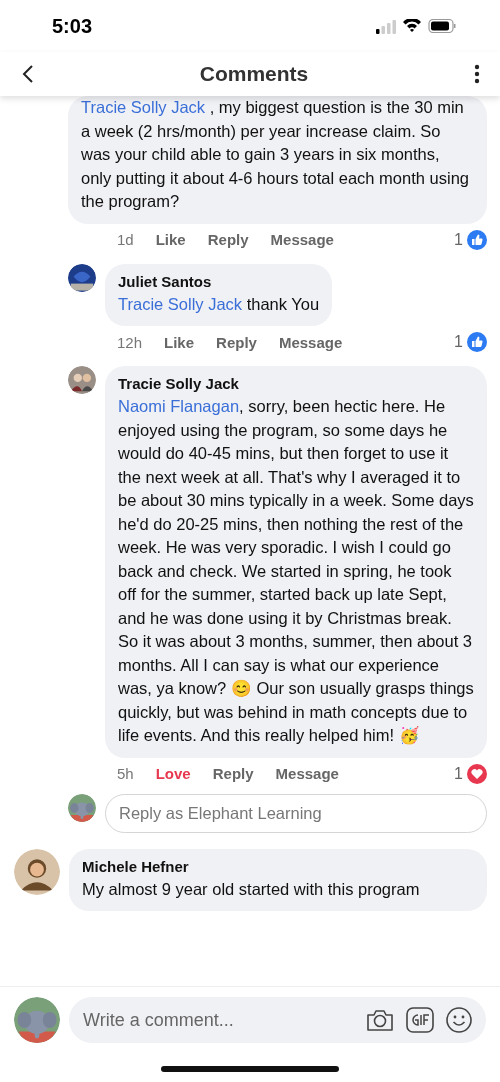 The image size is (500, 1082). Describe the element at coordinates (254, 74) in the screenshot. I see `page-title: Comments` at that location.